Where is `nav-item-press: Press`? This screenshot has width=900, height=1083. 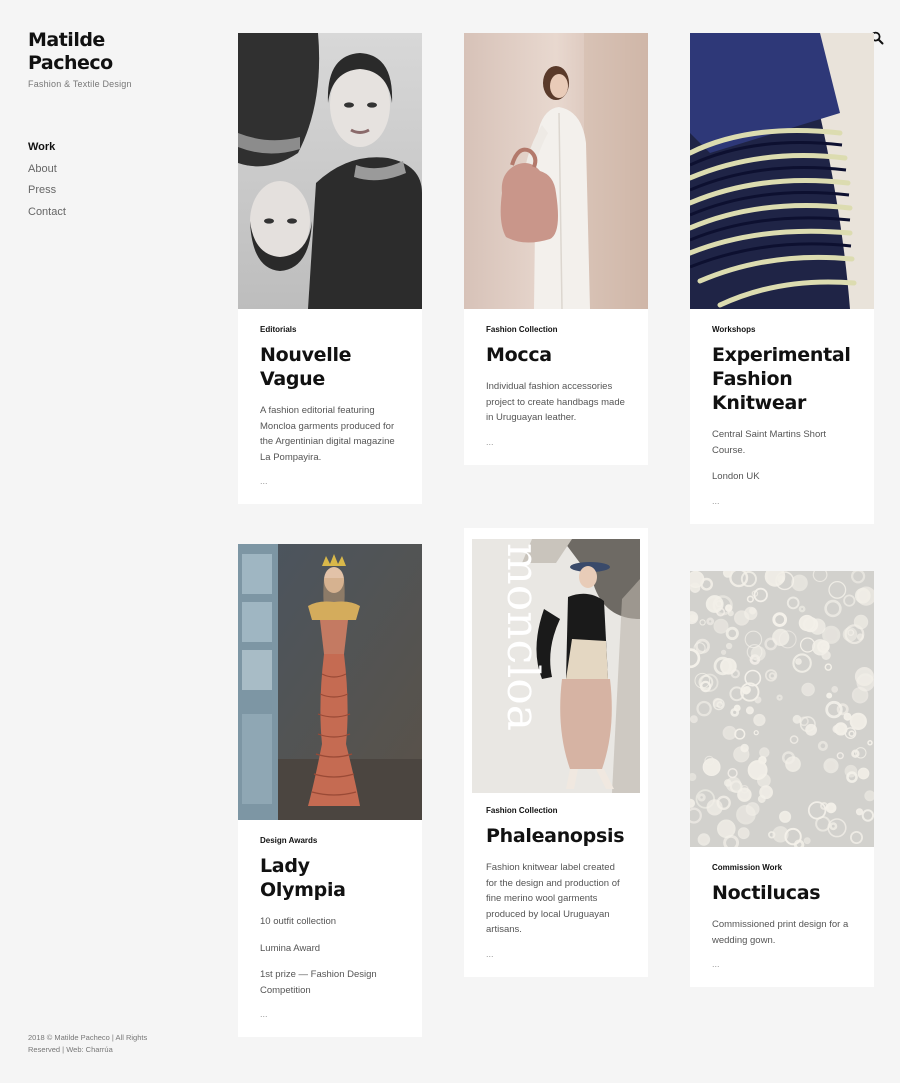 nav-item-press: Press is located at coordinates (47, 191).